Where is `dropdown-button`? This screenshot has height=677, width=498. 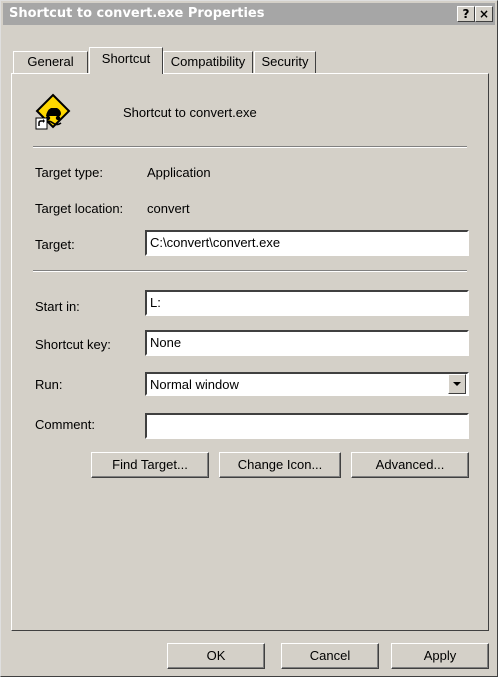
dropdown-button is located at coordinates (457, 384).